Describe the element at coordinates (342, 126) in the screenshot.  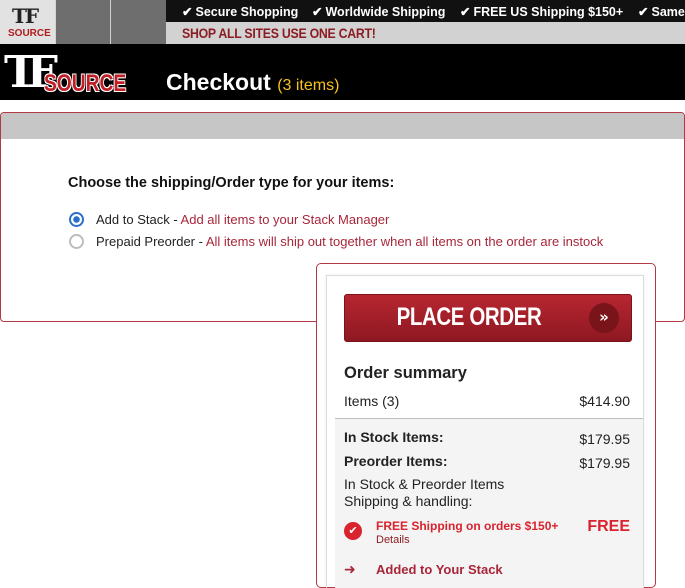
I see `panel-header-bar` at that location.